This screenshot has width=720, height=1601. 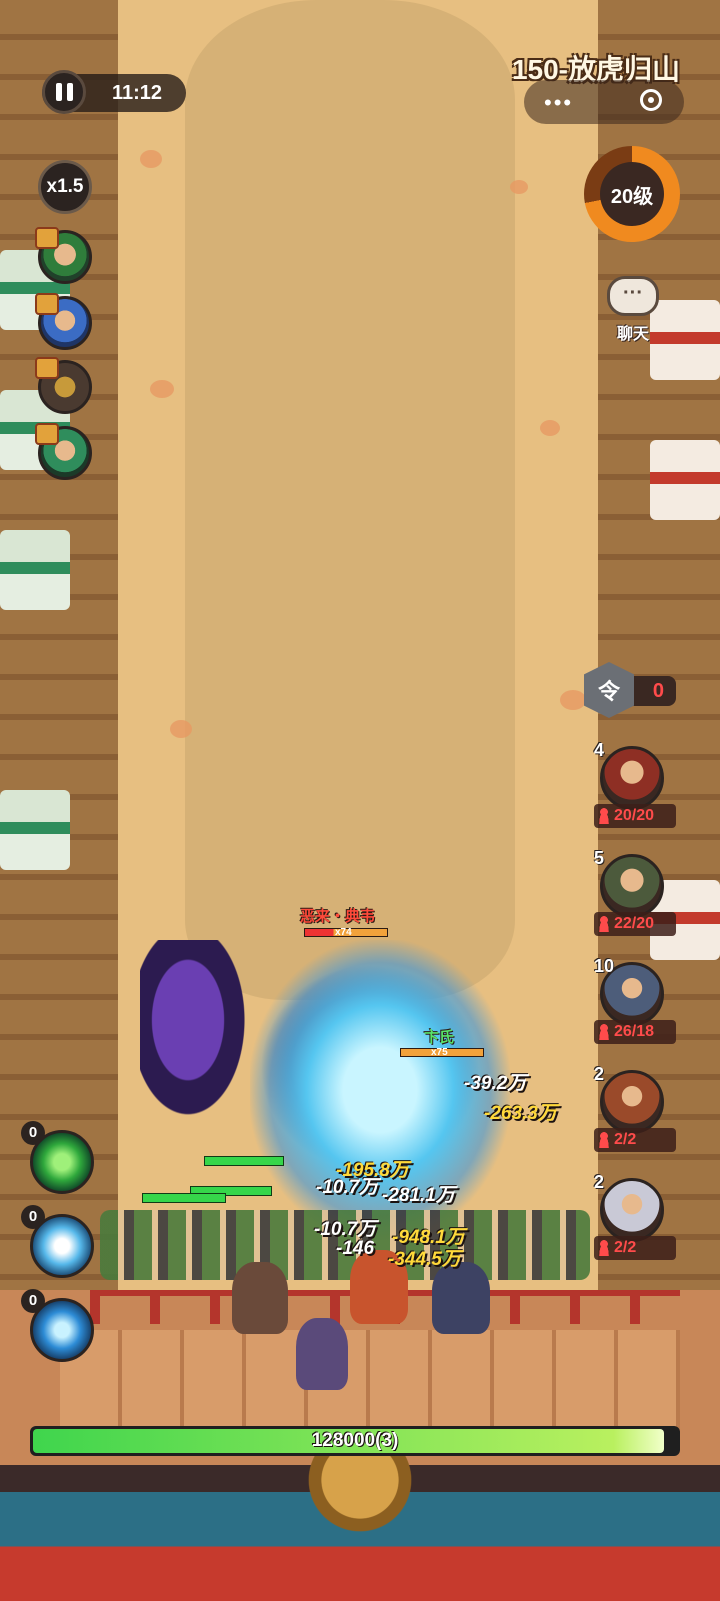 What do you see at coordinates (651, 100) in the screenshot?
I see `close-target-icon` at bounding box center [651, 100].